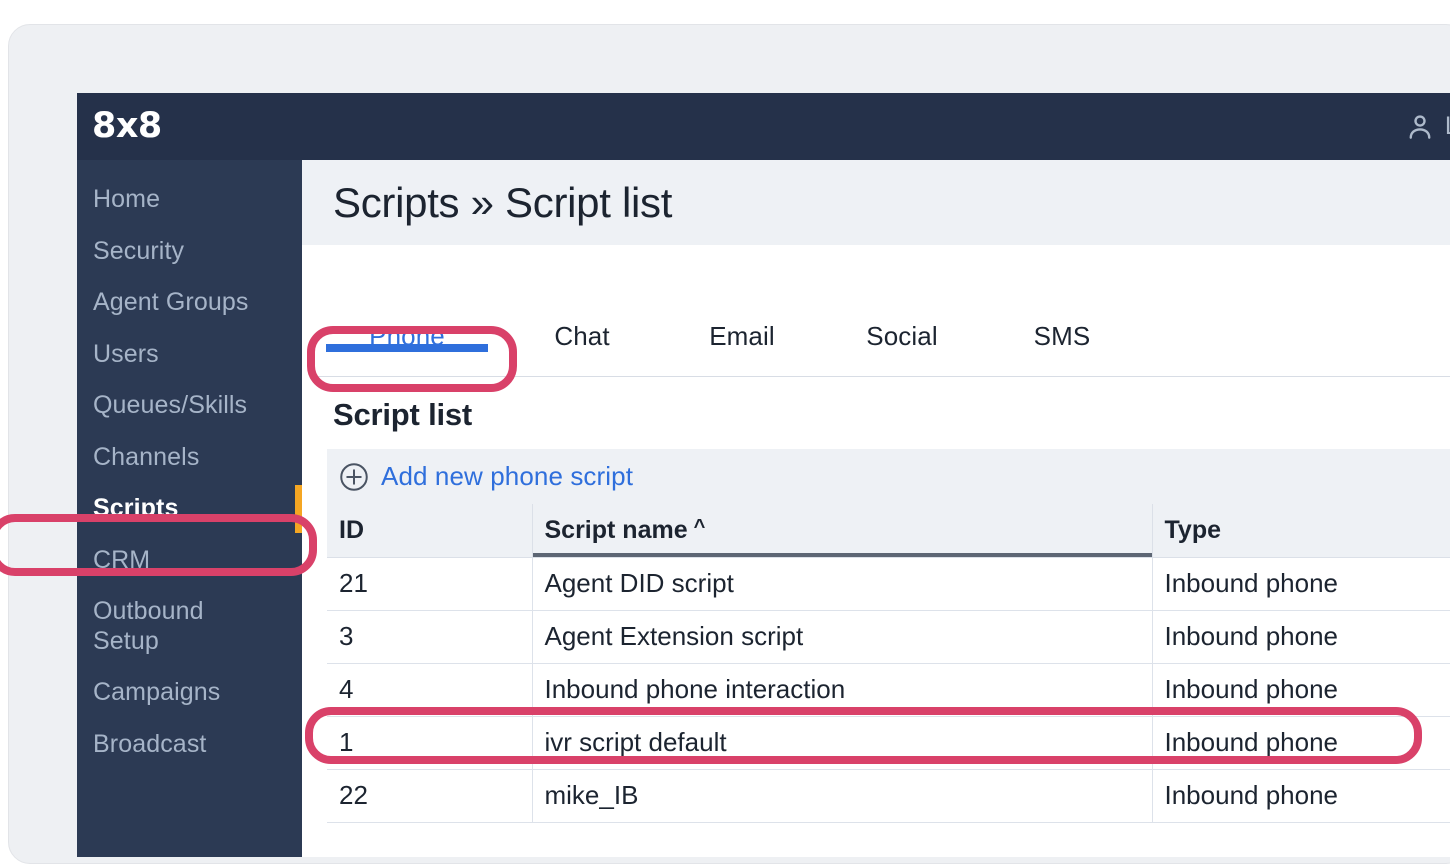  I want to click on column-header-type: Type, so click(1301, 531).